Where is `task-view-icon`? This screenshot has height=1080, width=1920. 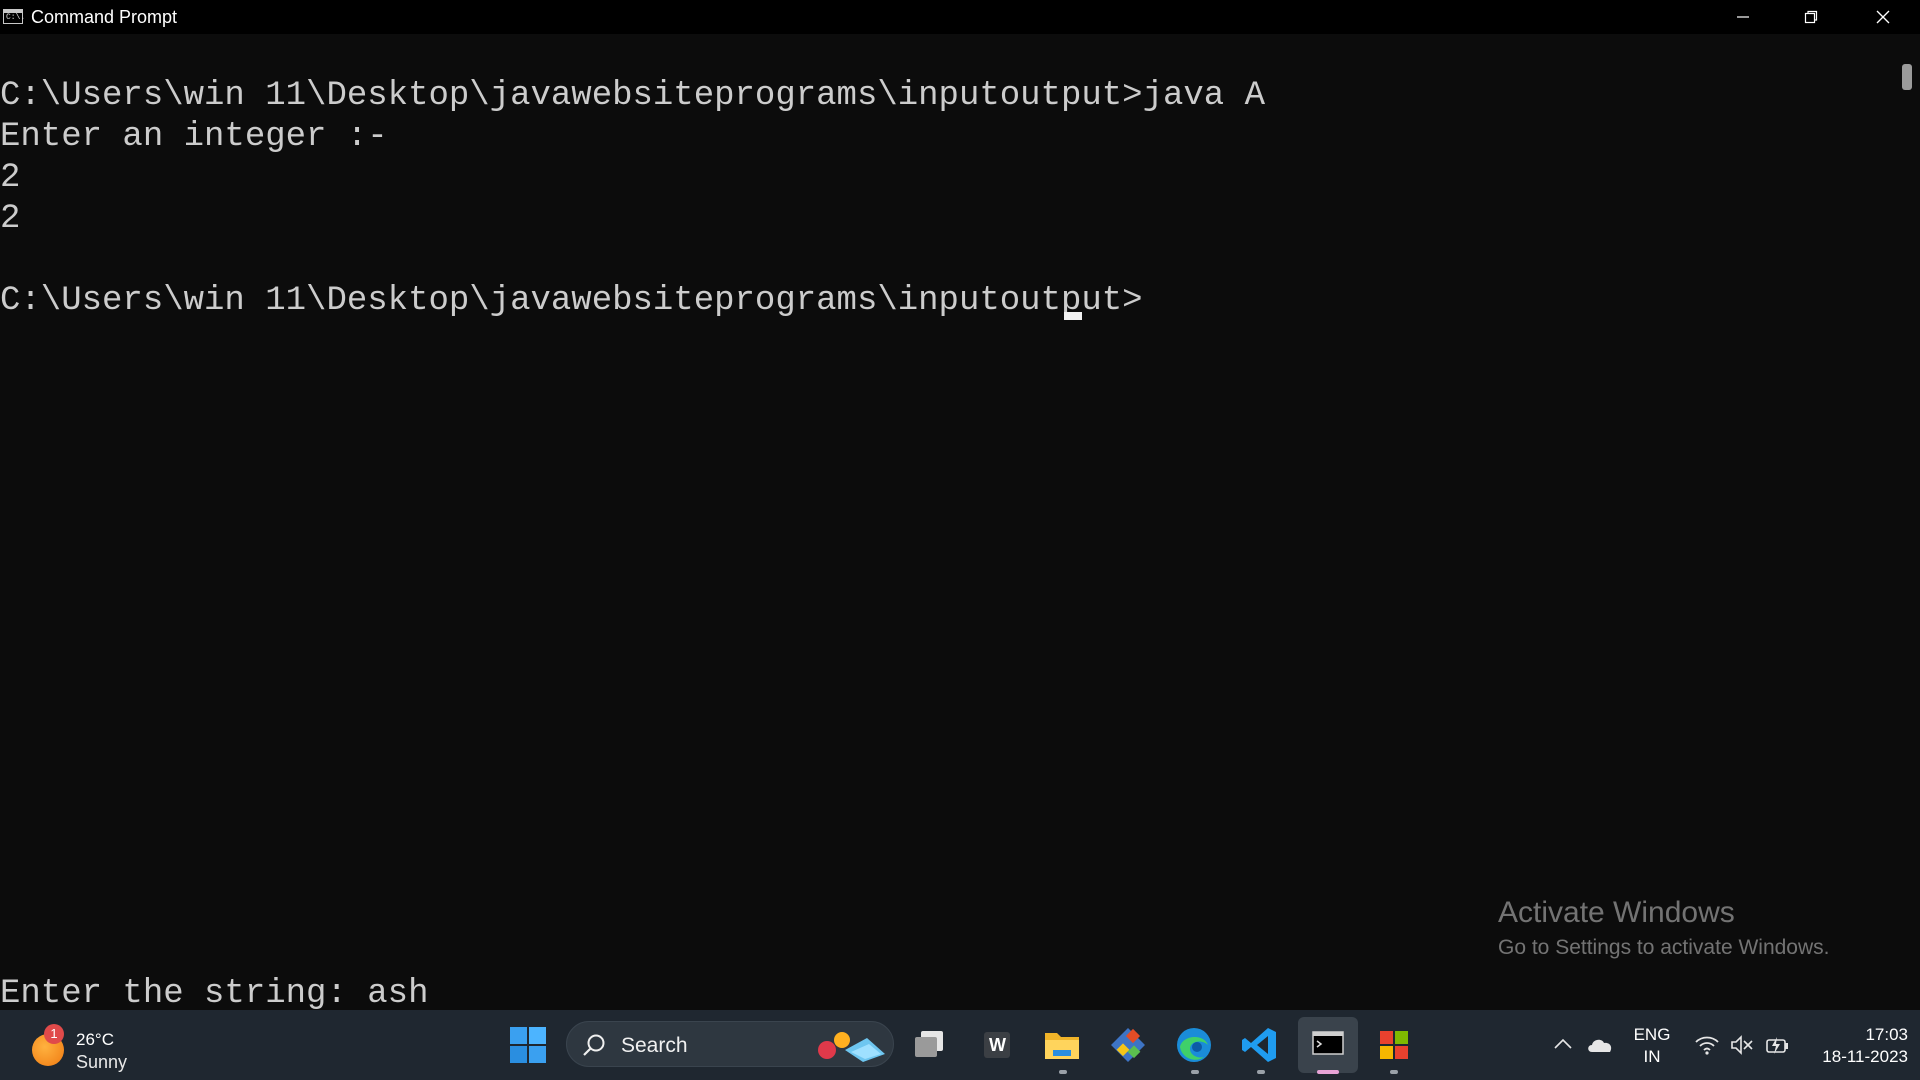
task-view-icon is located at coordinates (929, 1044).